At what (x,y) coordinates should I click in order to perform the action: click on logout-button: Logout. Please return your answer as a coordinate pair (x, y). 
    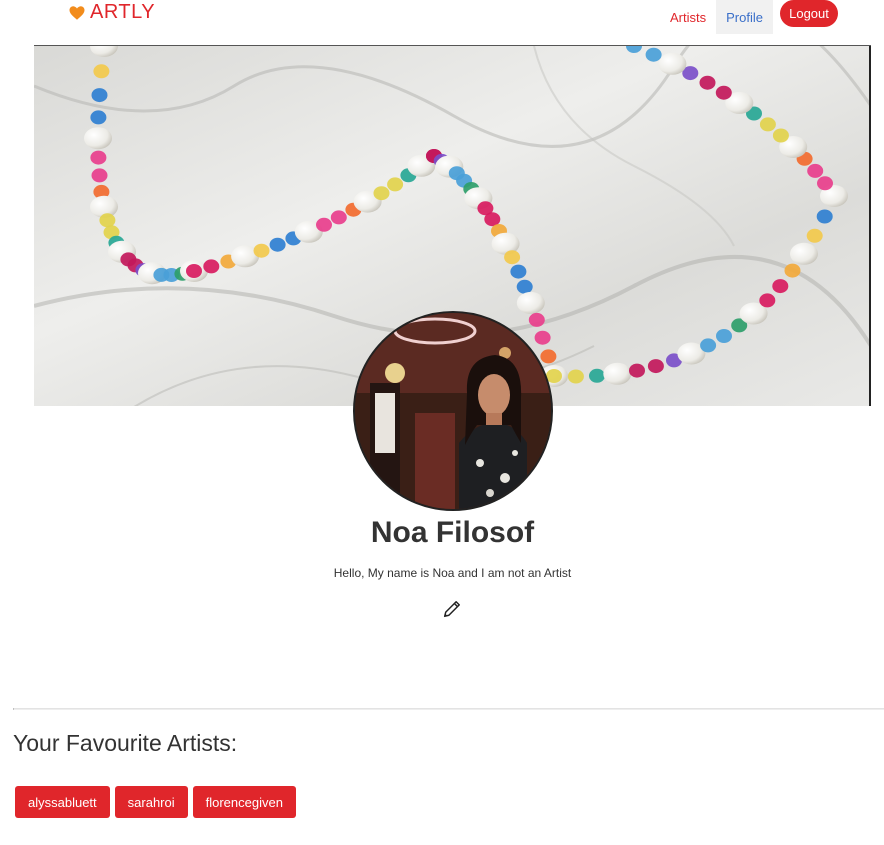
    Looking at the image, I should click on (809, 13).